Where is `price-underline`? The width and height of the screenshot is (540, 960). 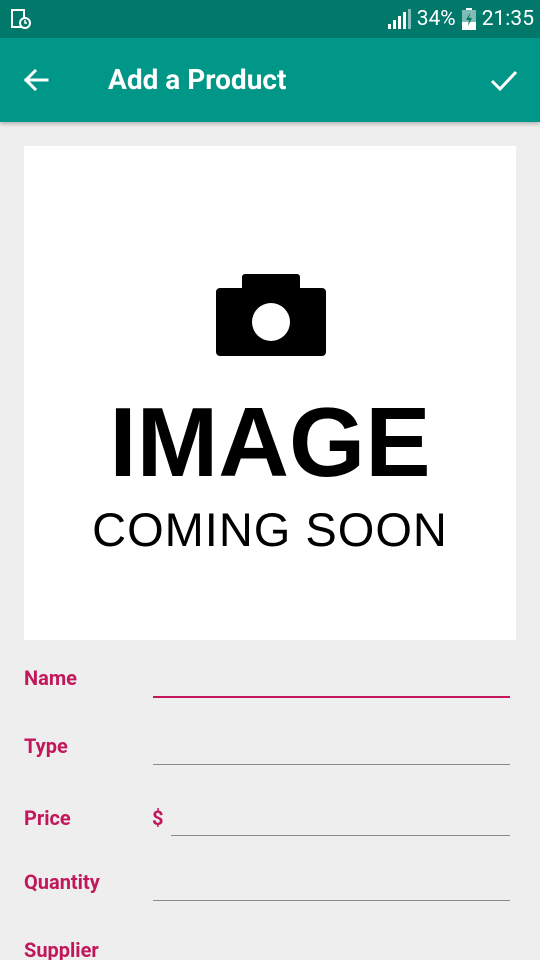
price-underline is located at coordinates (340, 835).